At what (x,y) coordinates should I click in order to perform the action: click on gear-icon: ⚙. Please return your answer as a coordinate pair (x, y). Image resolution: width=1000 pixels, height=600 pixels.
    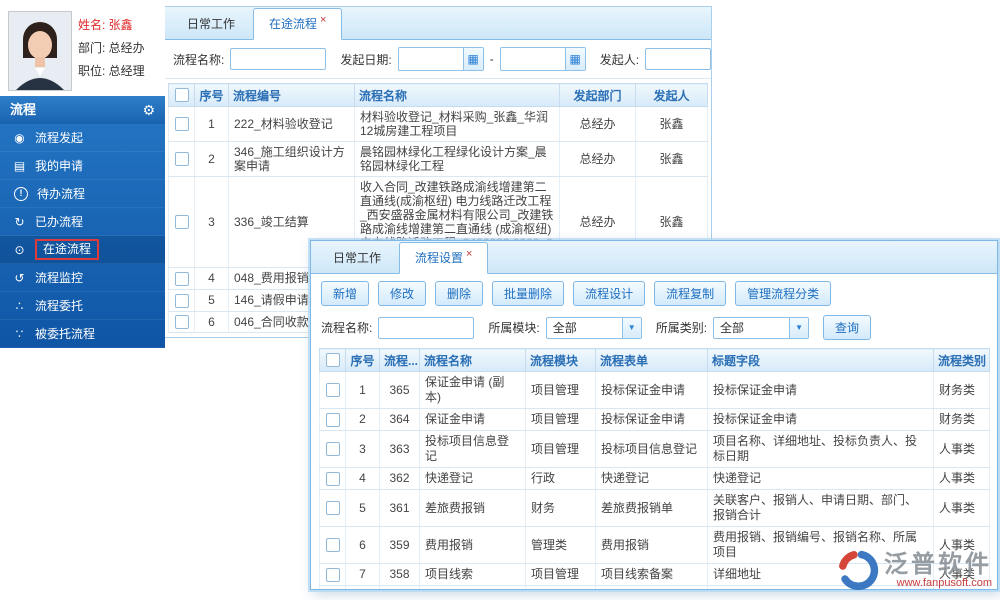
    Looking at the image, I should click on (148, 110).